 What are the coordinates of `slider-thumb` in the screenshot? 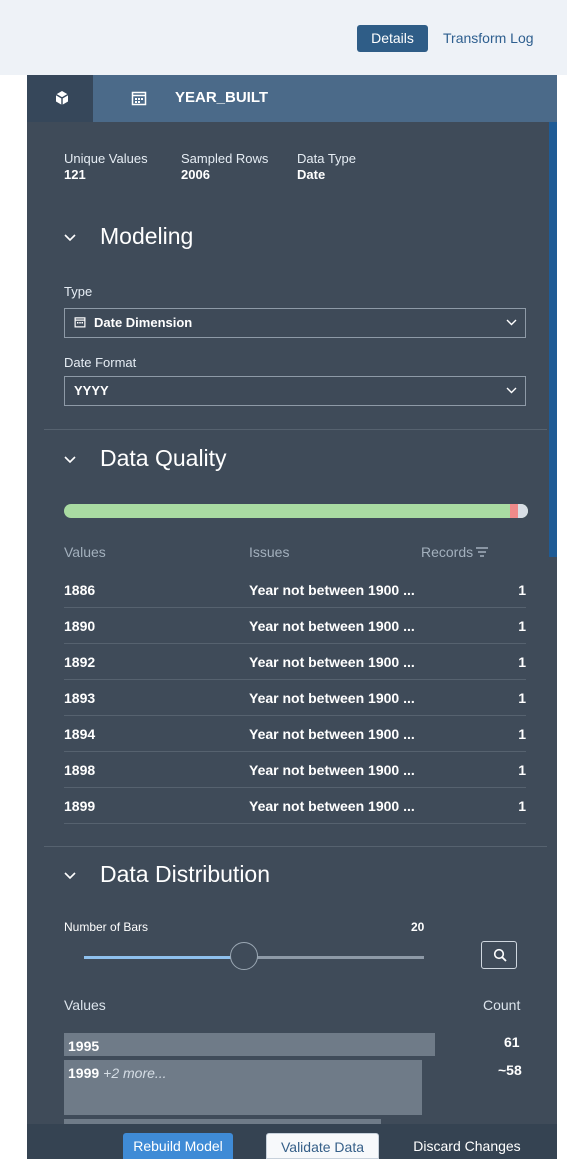 It's located at (243, 956).